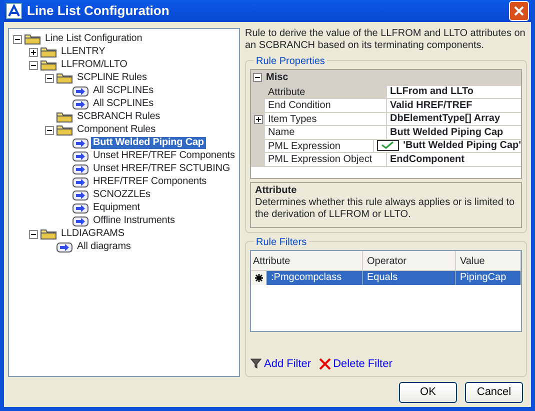 The height and width of the screenshot is (411, 535). I want to click on property-value: EndComponent, so click(427, 159).